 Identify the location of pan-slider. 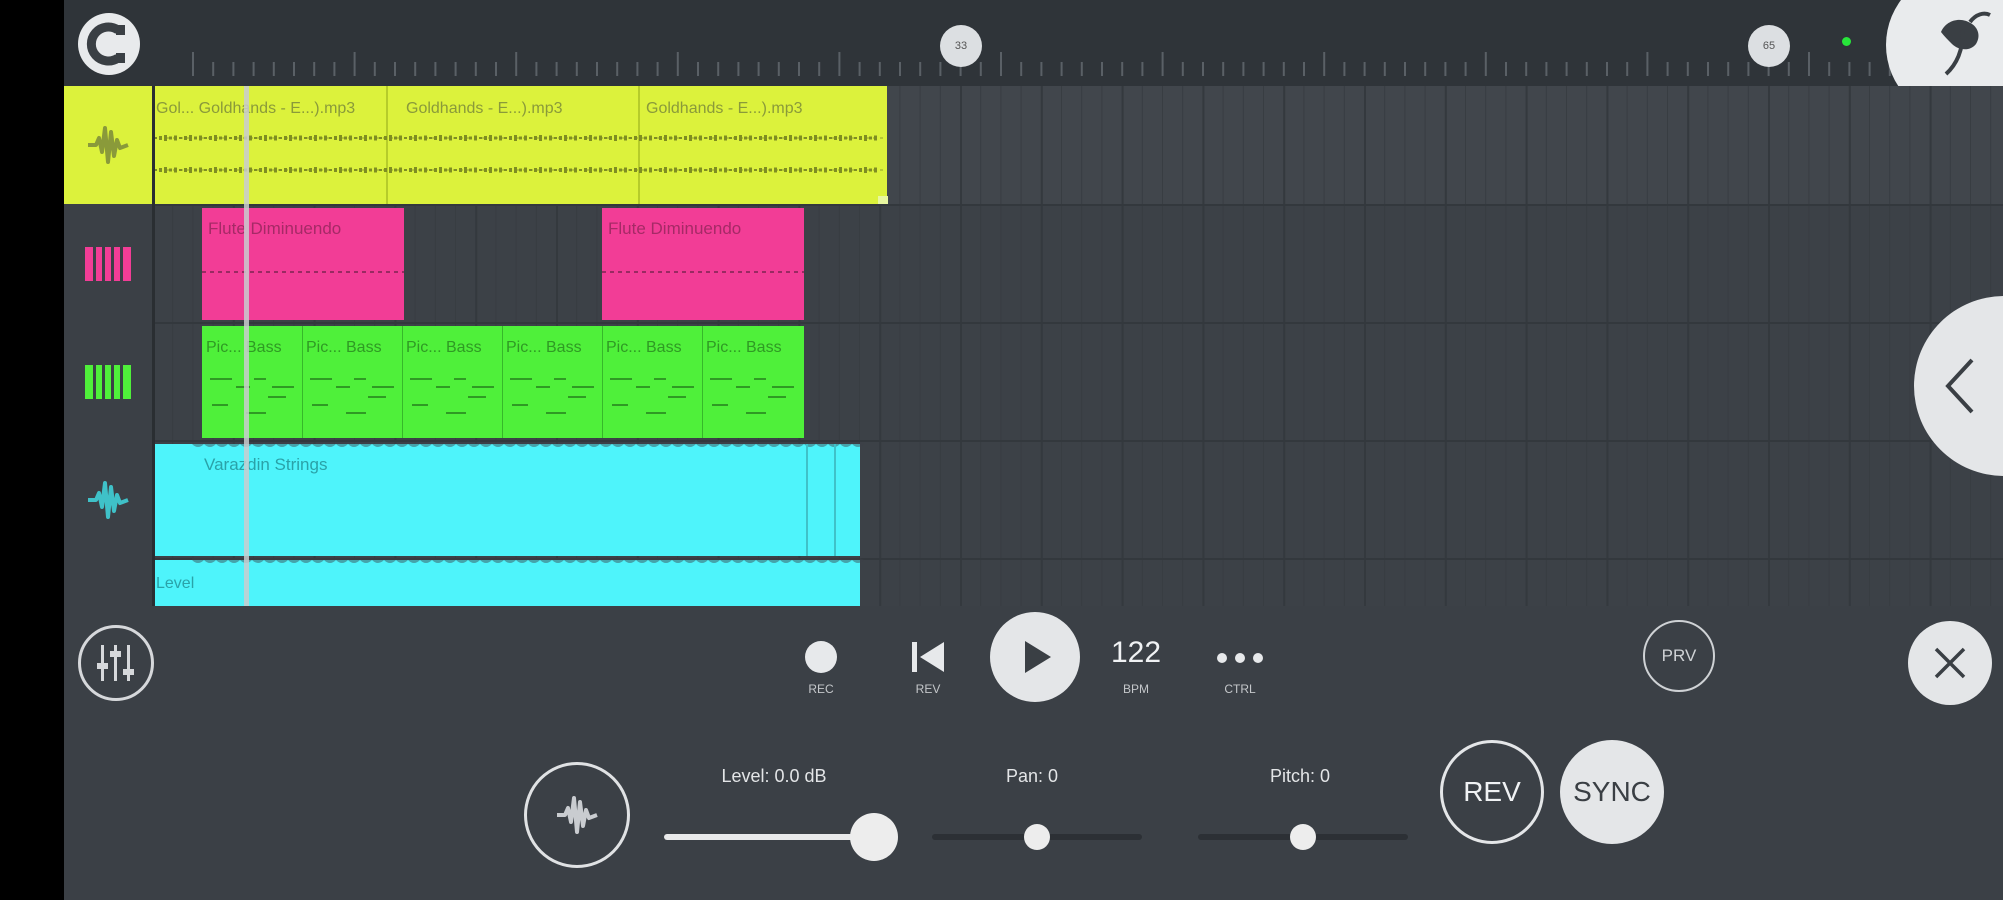
(1037, 837).